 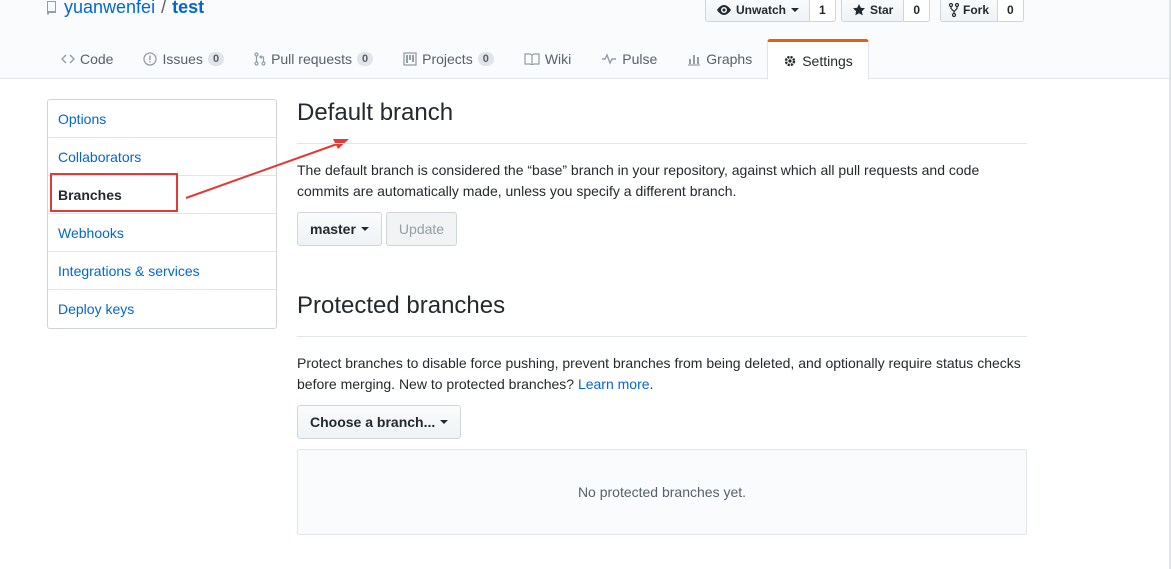 I want to click on repo-title: yuanwenfei / test, so click(x=125, y=9).